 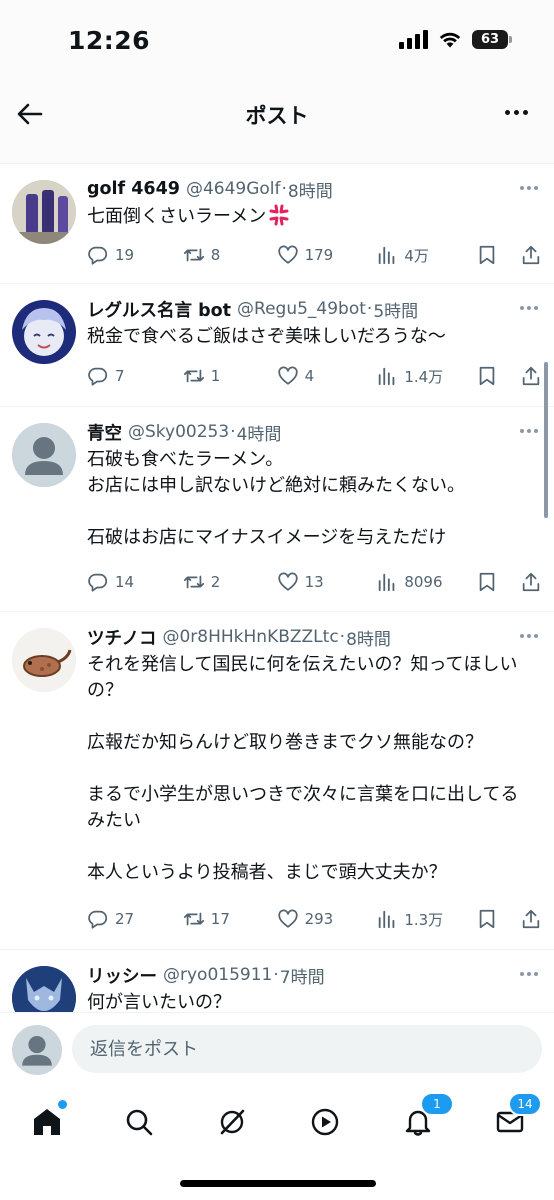 I want to click on reply-button: 7, so click(x=135, y=376).